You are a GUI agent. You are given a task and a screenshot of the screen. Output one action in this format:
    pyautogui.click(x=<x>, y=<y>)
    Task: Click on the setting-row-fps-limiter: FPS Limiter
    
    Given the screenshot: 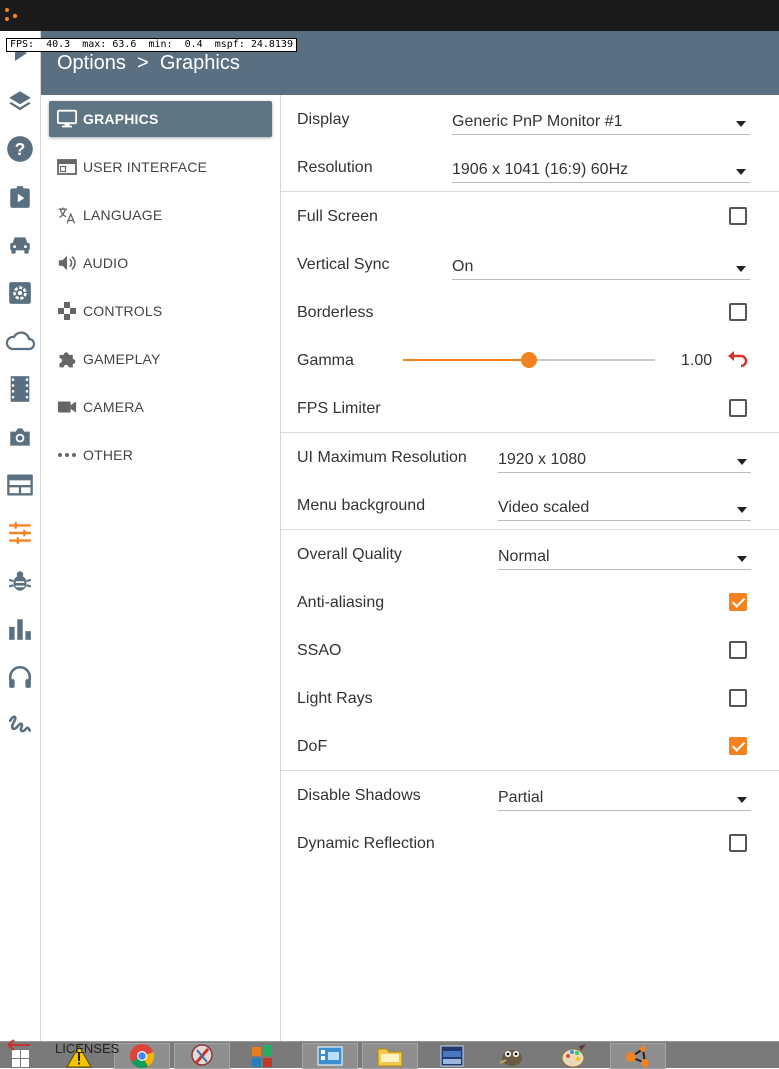 What is the action you would take?
    pyautogui.click(x=530, y=409)
    